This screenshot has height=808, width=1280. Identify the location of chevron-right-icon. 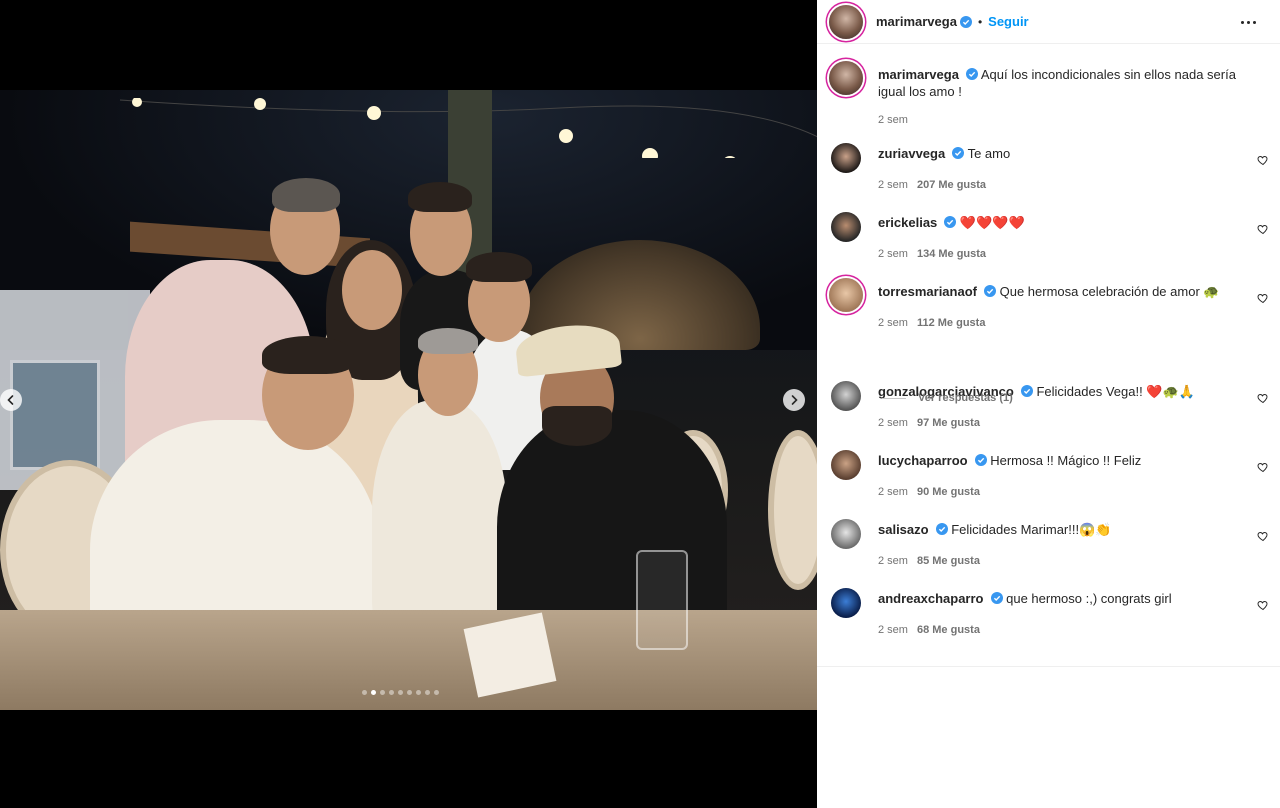
(794, 400).